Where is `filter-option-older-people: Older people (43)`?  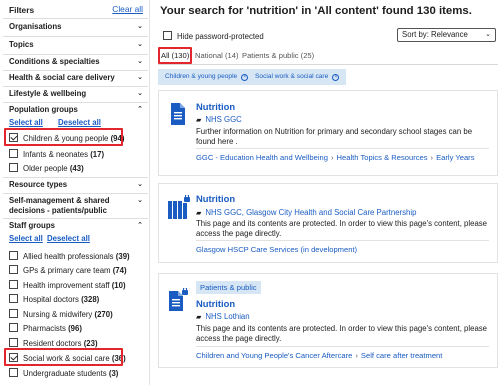
filter-option-older-people: Older people (43) is located at coordinates (46, 168).